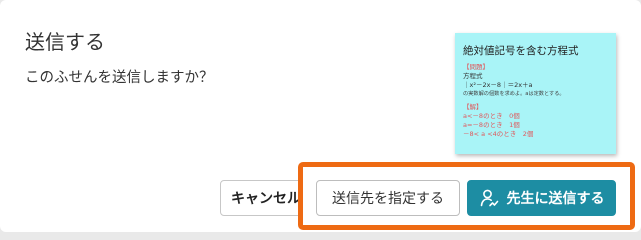 This screenshot has width=641, height=240. Describe the element at coordinates (521, 51) in the screenshot. I see `note-title: 絶対値記号を含む方程式` at that location.